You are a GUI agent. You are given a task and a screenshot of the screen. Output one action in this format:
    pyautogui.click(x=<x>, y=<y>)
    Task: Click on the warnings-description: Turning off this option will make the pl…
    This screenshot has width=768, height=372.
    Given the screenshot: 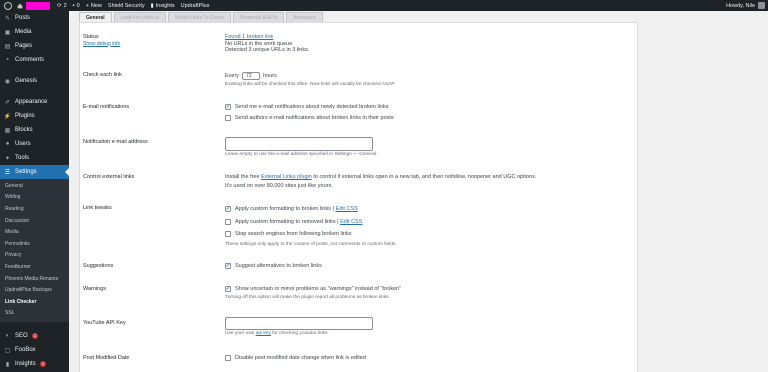 What is the action you would take?
    pyautogui.click(x=307, y=297)
    